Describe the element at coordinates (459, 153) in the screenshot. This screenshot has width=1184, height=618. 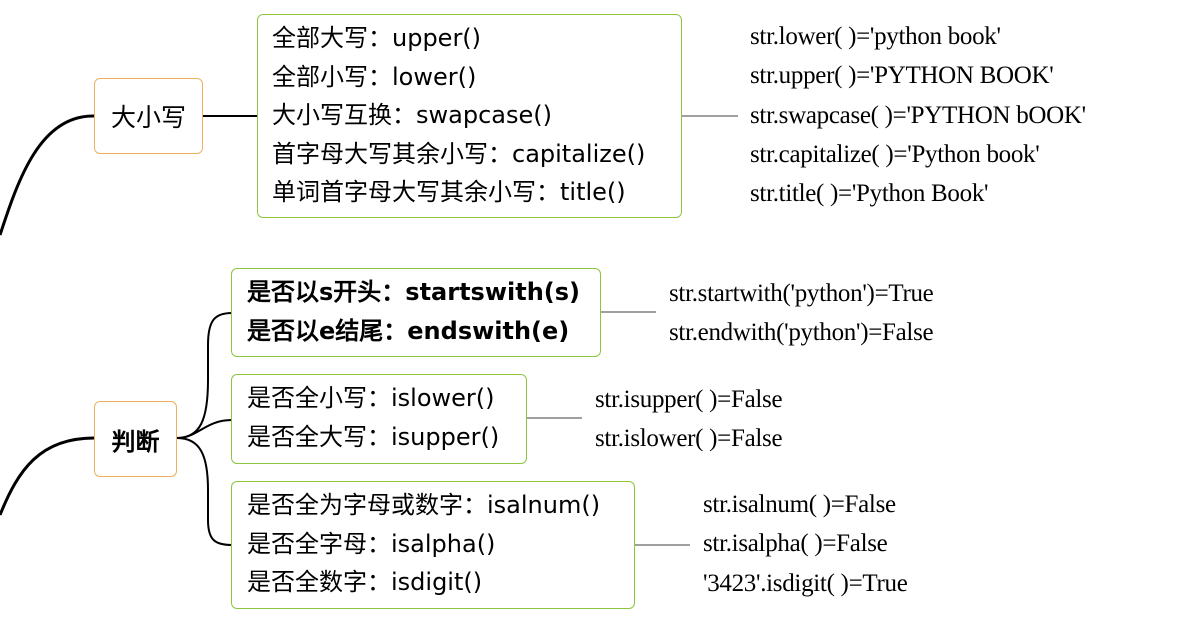
I see `case-method-capitalize: 首字母大写其余小写：capitalize()` at that location.